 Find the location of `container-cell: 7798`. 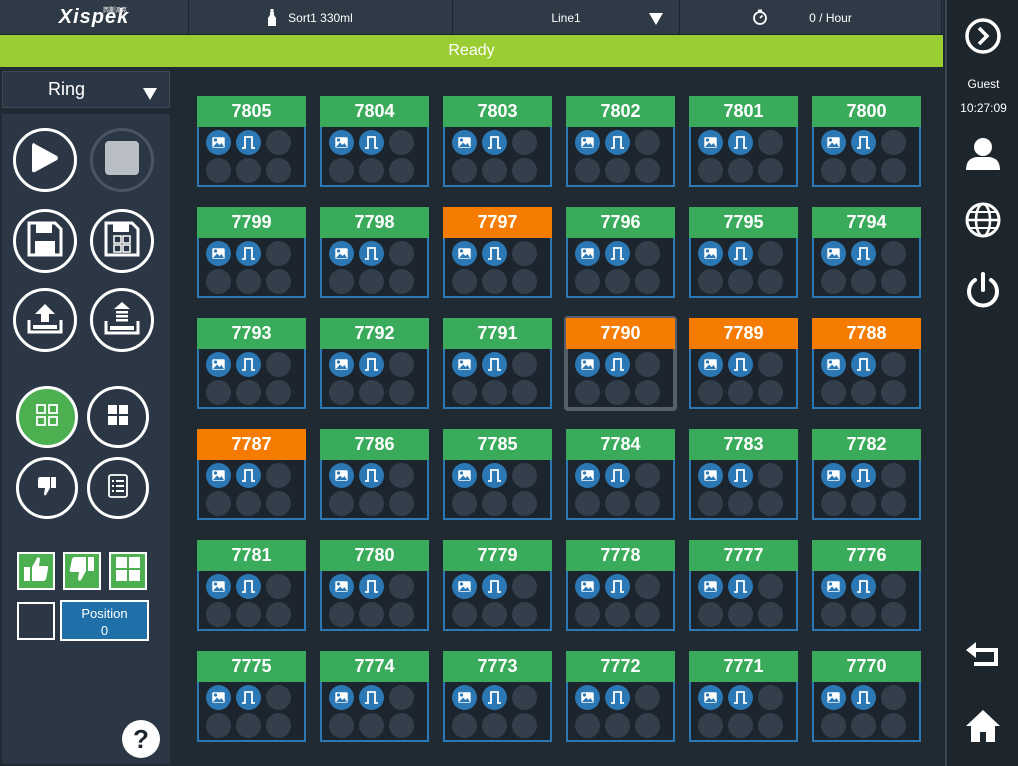

container-cell: 7798 is located at coordinates (374, 252).